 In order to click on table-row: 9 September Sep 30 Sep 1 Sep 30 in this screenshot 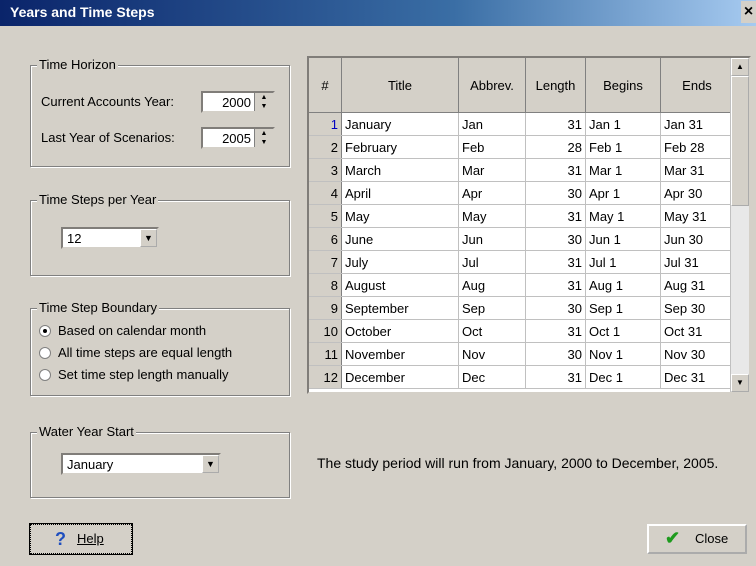, I will do `click(521, 308)`.